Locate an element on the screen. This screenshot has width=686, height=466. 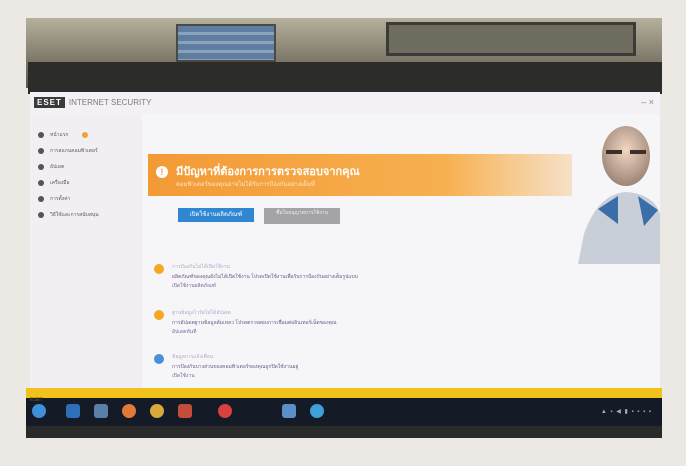
sidebar-item-help: วิธีใช้และการสนับสนุน is located at coordinates (86, 215).